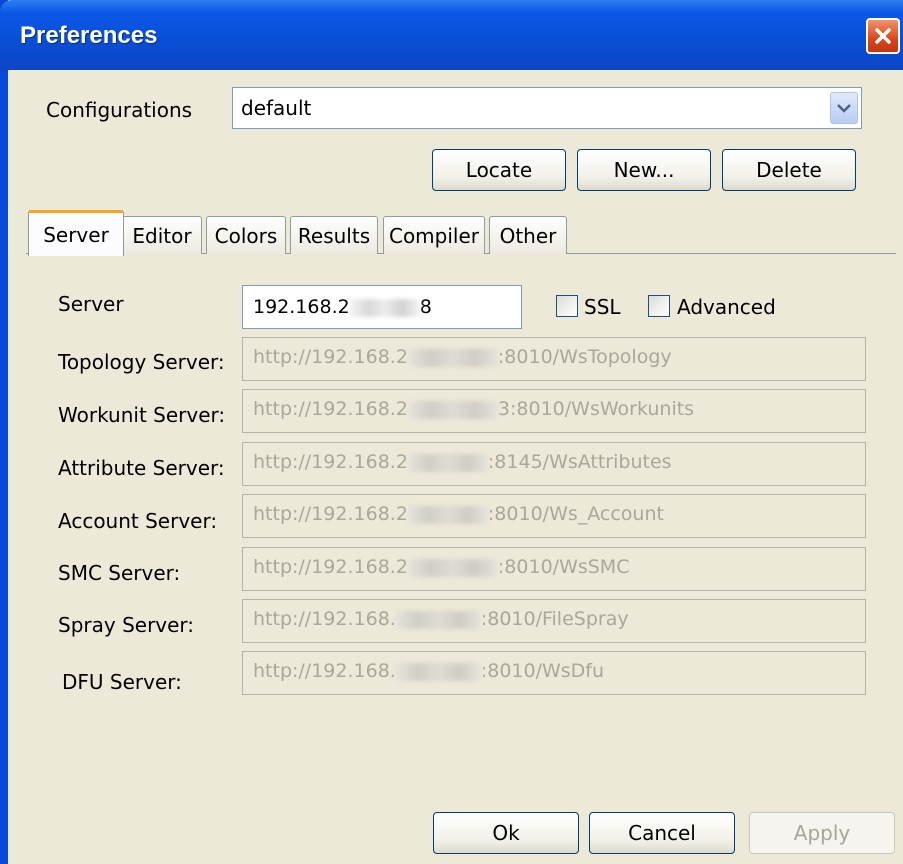 This screenshot has width=903, height=864. Describe the element at coordinates (162, 235) in the screenshot. I see `tab-editor: Editor` at that location.